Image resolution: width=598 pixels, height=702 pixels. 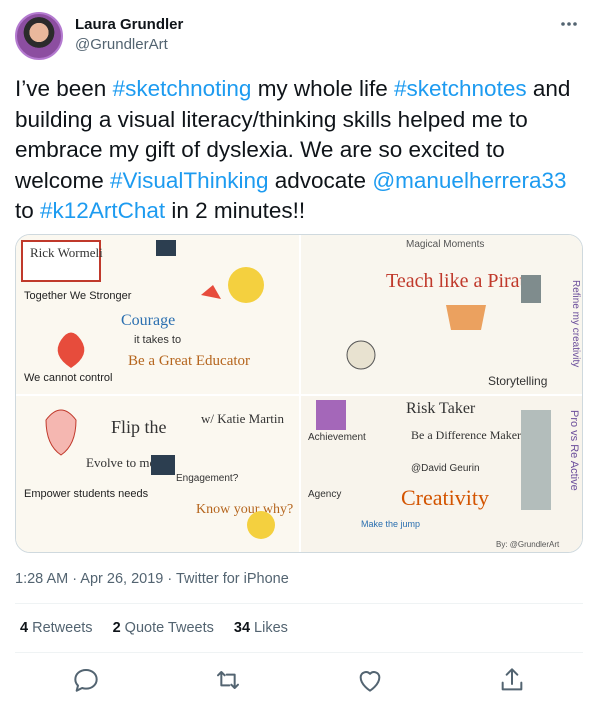 What do you see at coordinates (322, 88) in the screenshot?
I see `tweet-text-segment: my whole life` at bounding box center [322, 88].